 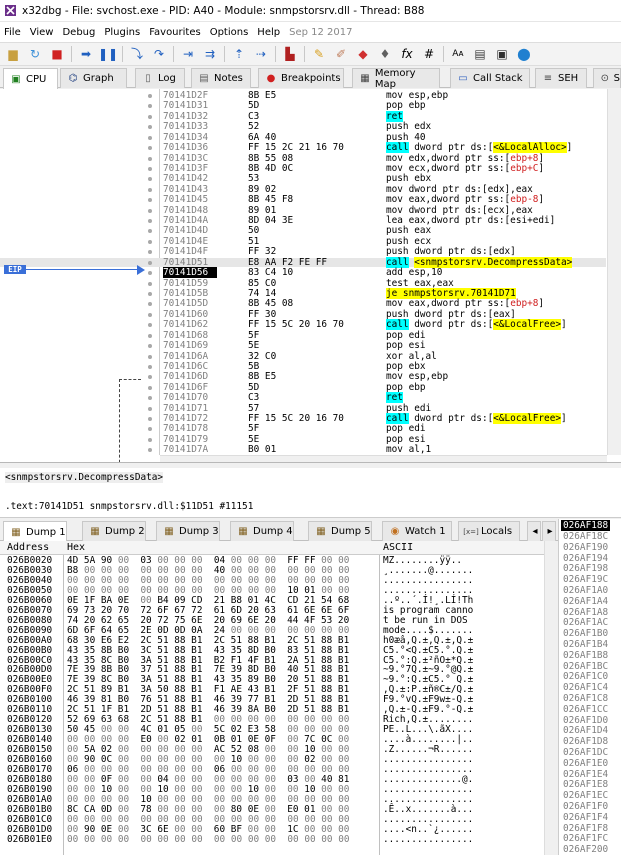 I want to click on tab-breakpoints: ● Breakpoints, so click(x=301, y=78).